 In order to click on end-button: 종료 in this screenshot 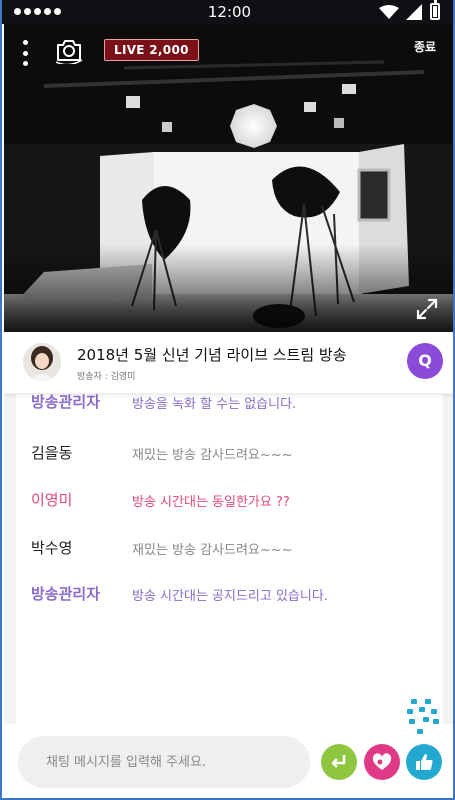, I will do `click(425, 46)`.